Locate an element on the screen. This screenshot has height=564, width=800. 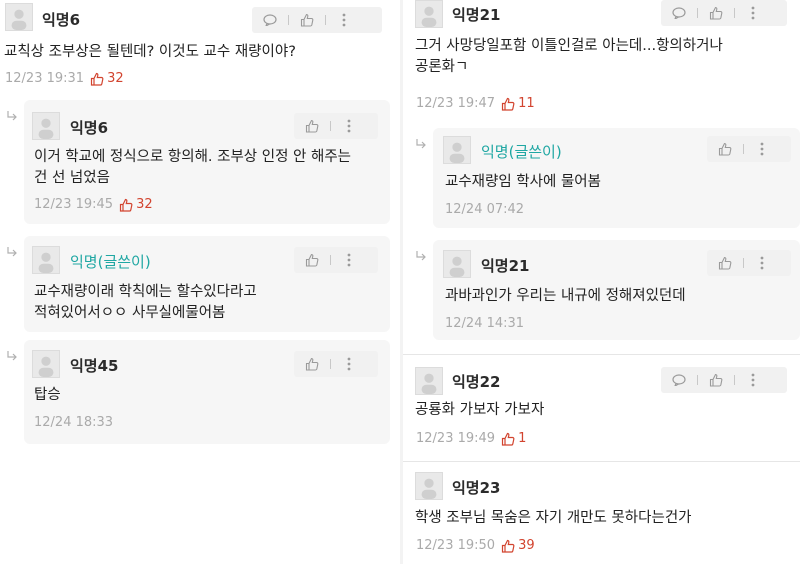
reply-text: 교수재량임 학사에 물어봄 is located at coordinates (523, 182).